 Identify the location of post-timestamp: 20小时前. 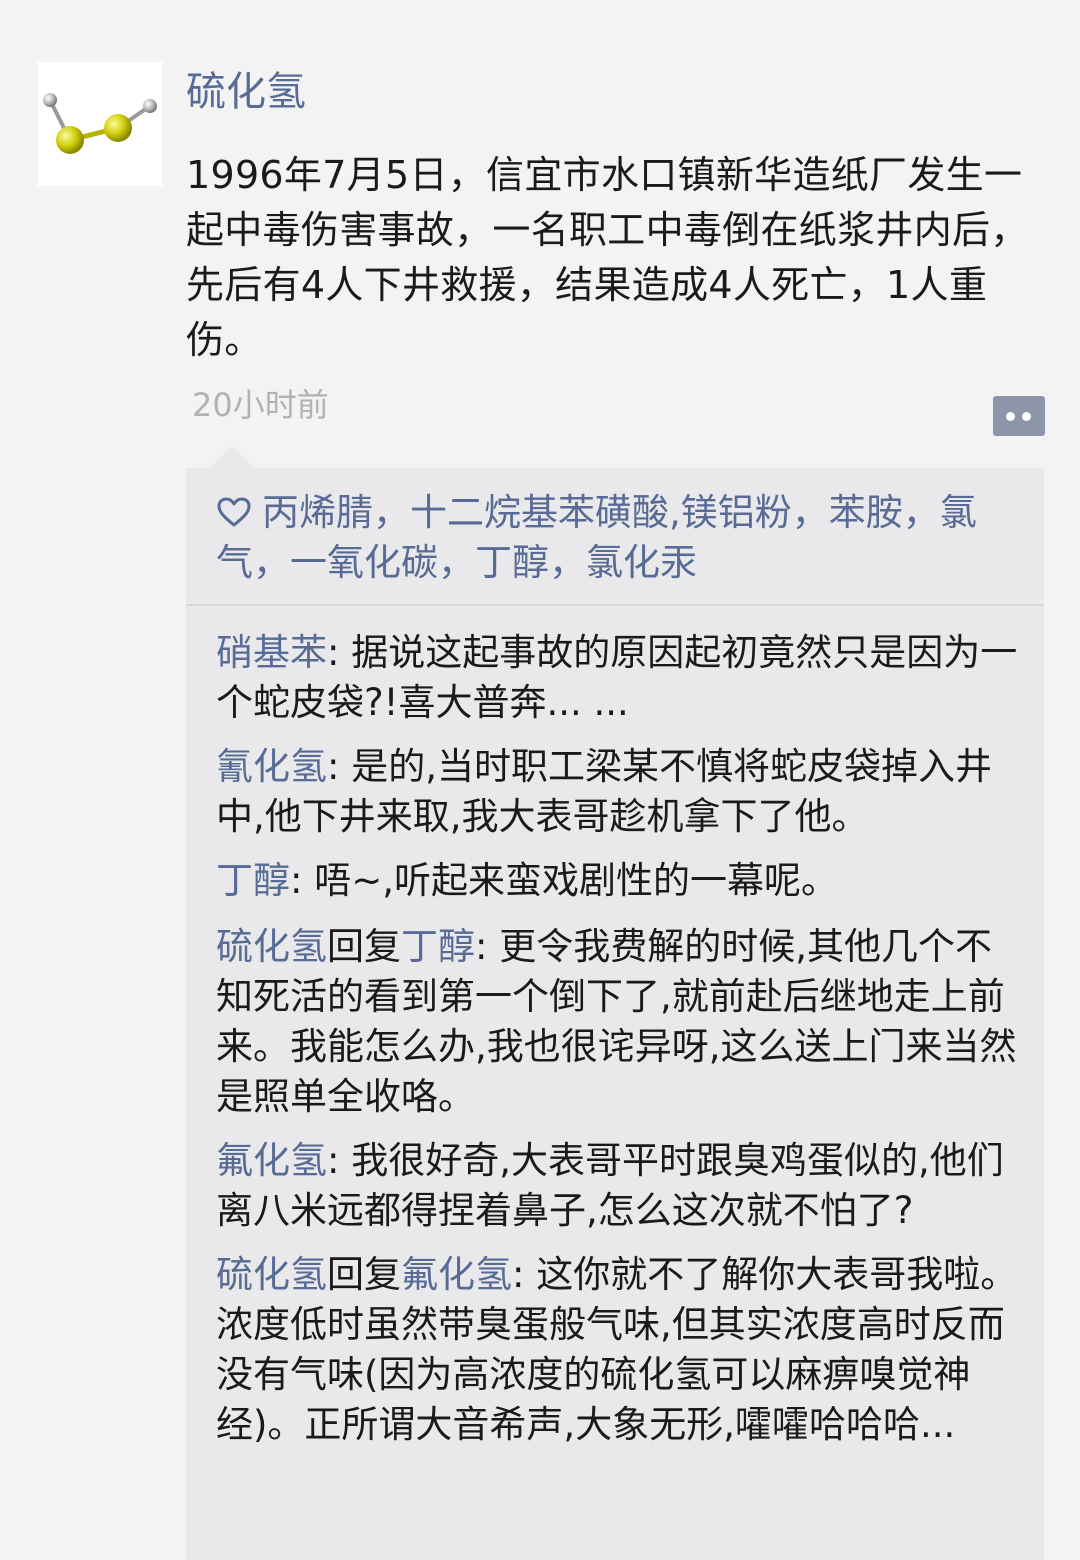
(260, 405).